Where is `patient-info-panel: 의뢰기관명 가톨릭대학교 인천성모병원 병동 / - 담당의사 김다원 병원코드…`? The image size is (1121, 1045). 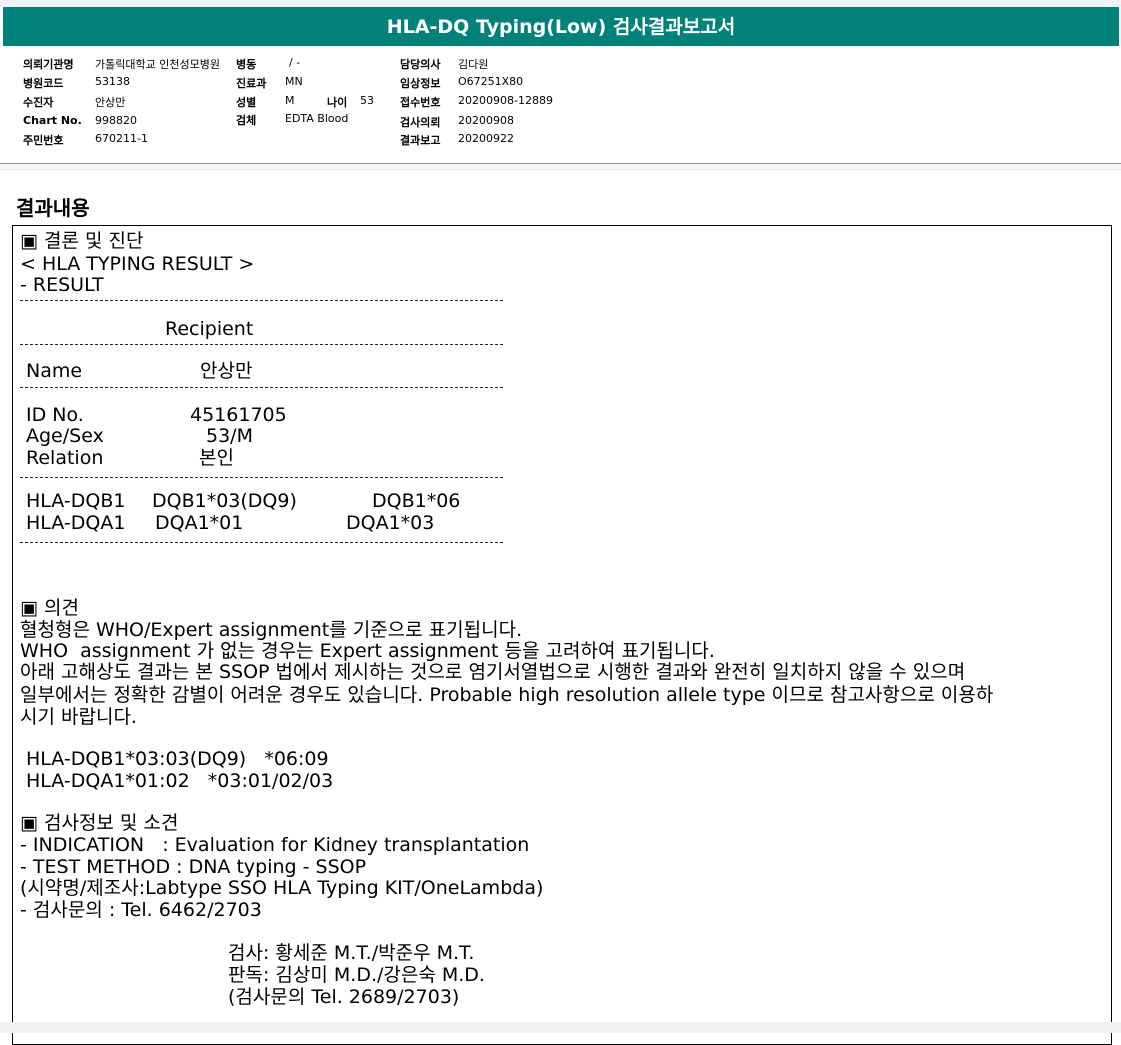
patient-info-panel: 의뢰기관명 가톨릭대학교 인천성모병원 병동 / - 담당의사 김다원 병원코드… is located at coordinates (560, 105).